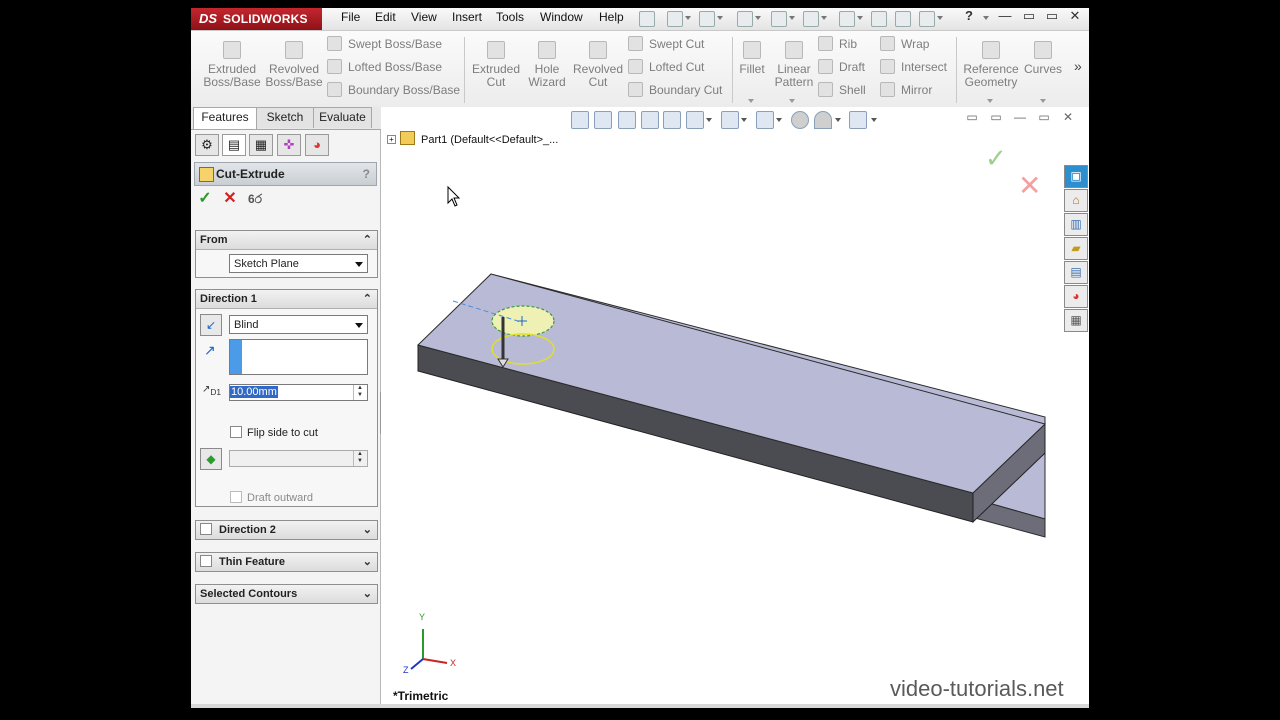  I want to click on pin-icon, so click(647, 19).